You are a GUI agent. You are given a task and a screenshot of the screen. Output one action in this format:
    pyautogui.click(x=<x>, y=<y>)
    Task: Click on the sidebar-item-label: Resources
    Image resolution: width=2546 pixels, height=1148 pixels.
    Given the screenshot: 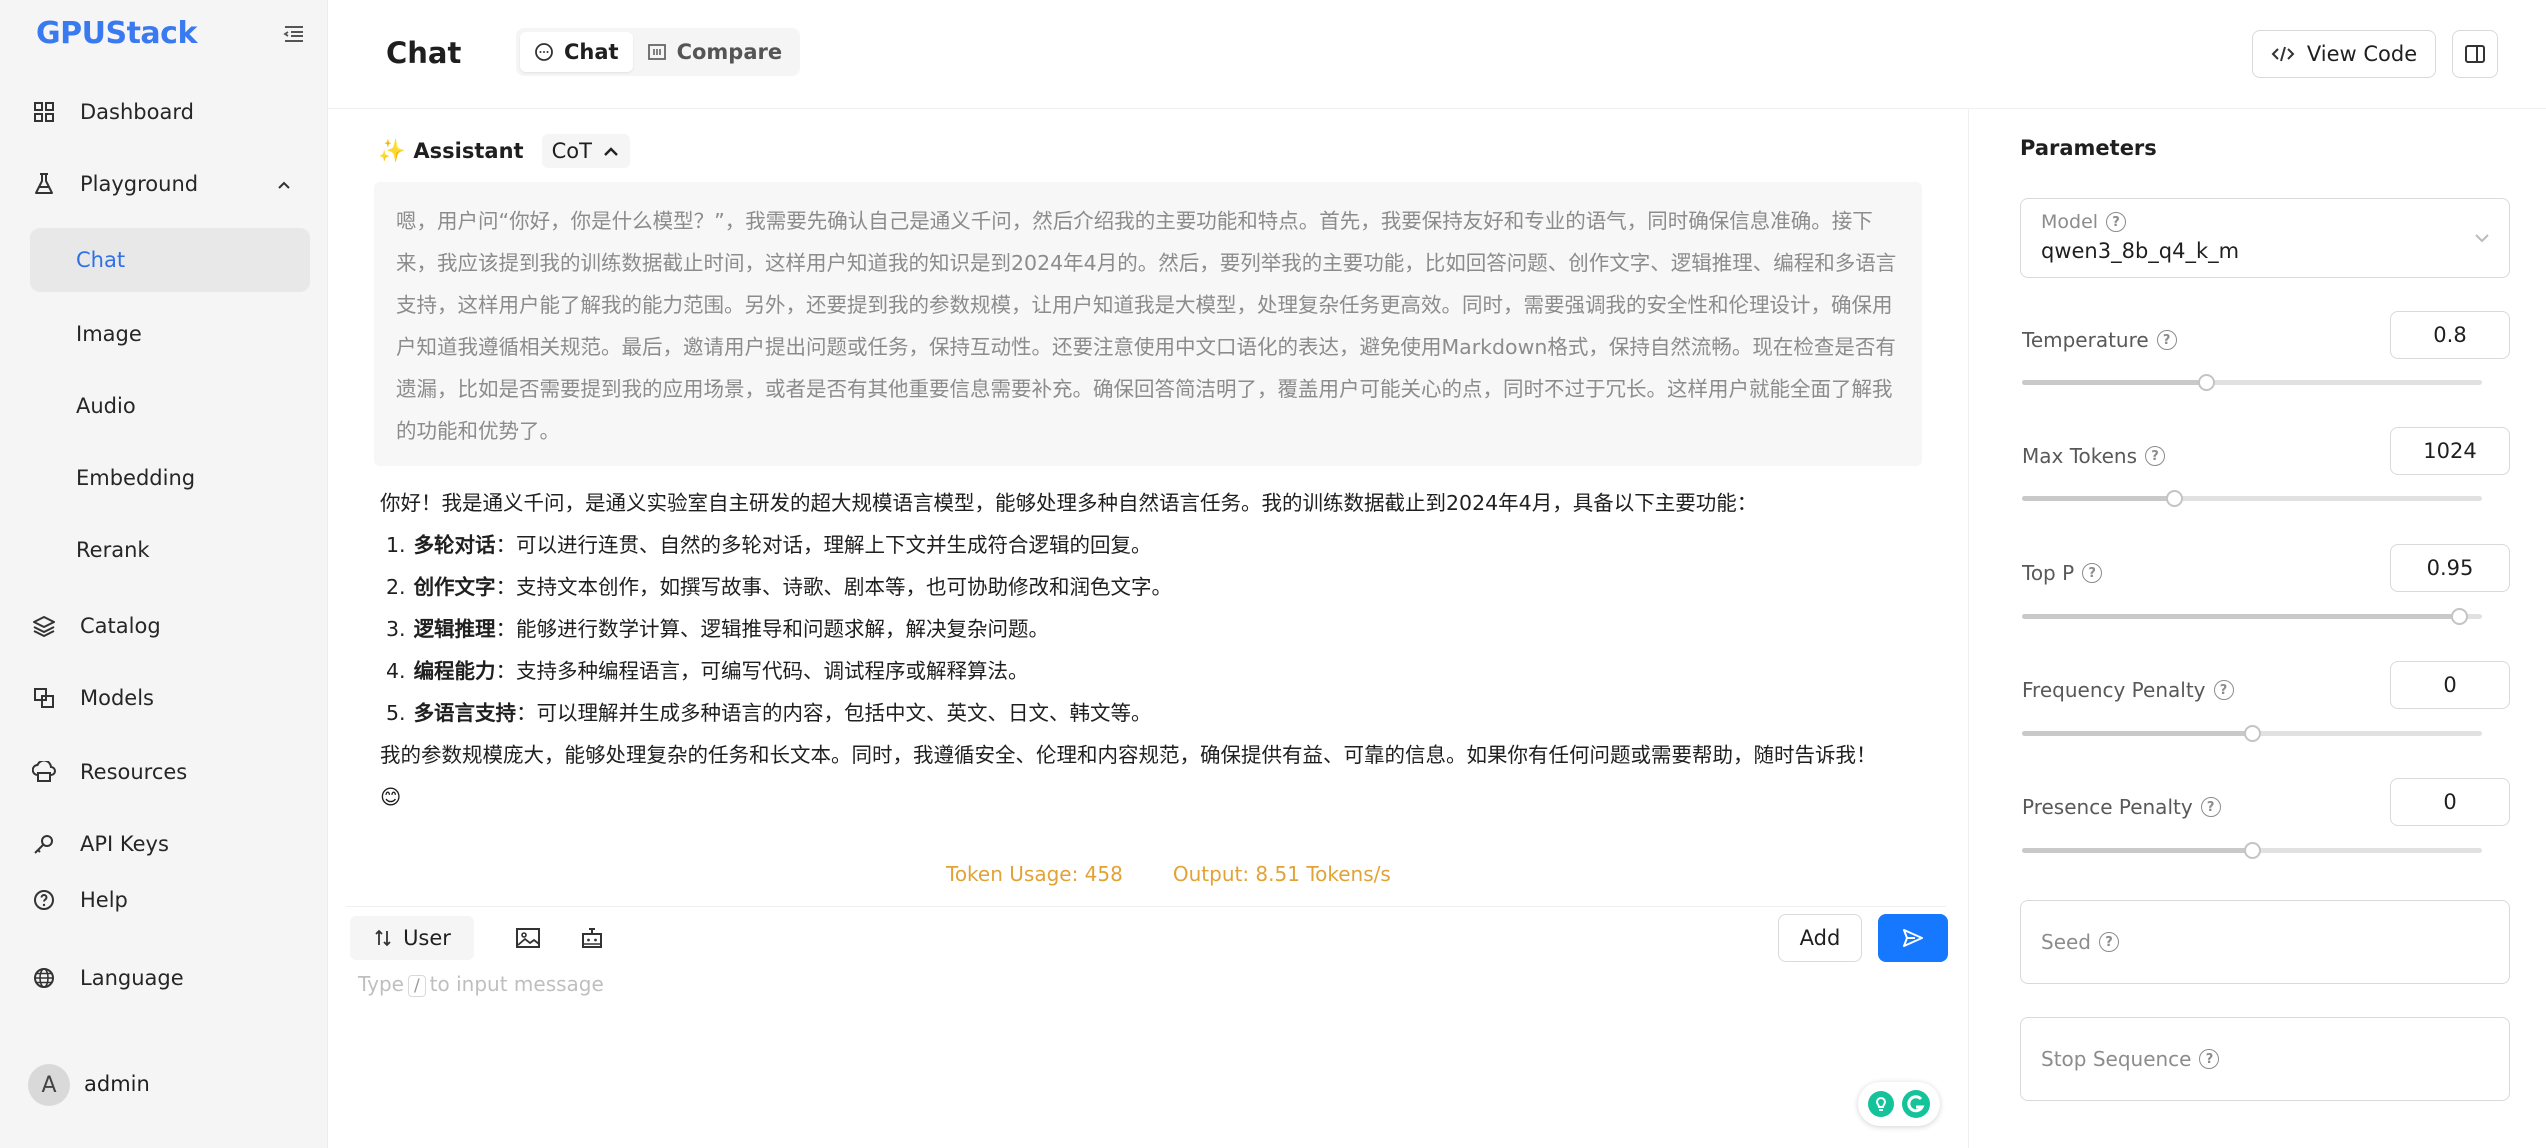 What is the action you would take?
    pyautogui.click(x=134, y=772)
    